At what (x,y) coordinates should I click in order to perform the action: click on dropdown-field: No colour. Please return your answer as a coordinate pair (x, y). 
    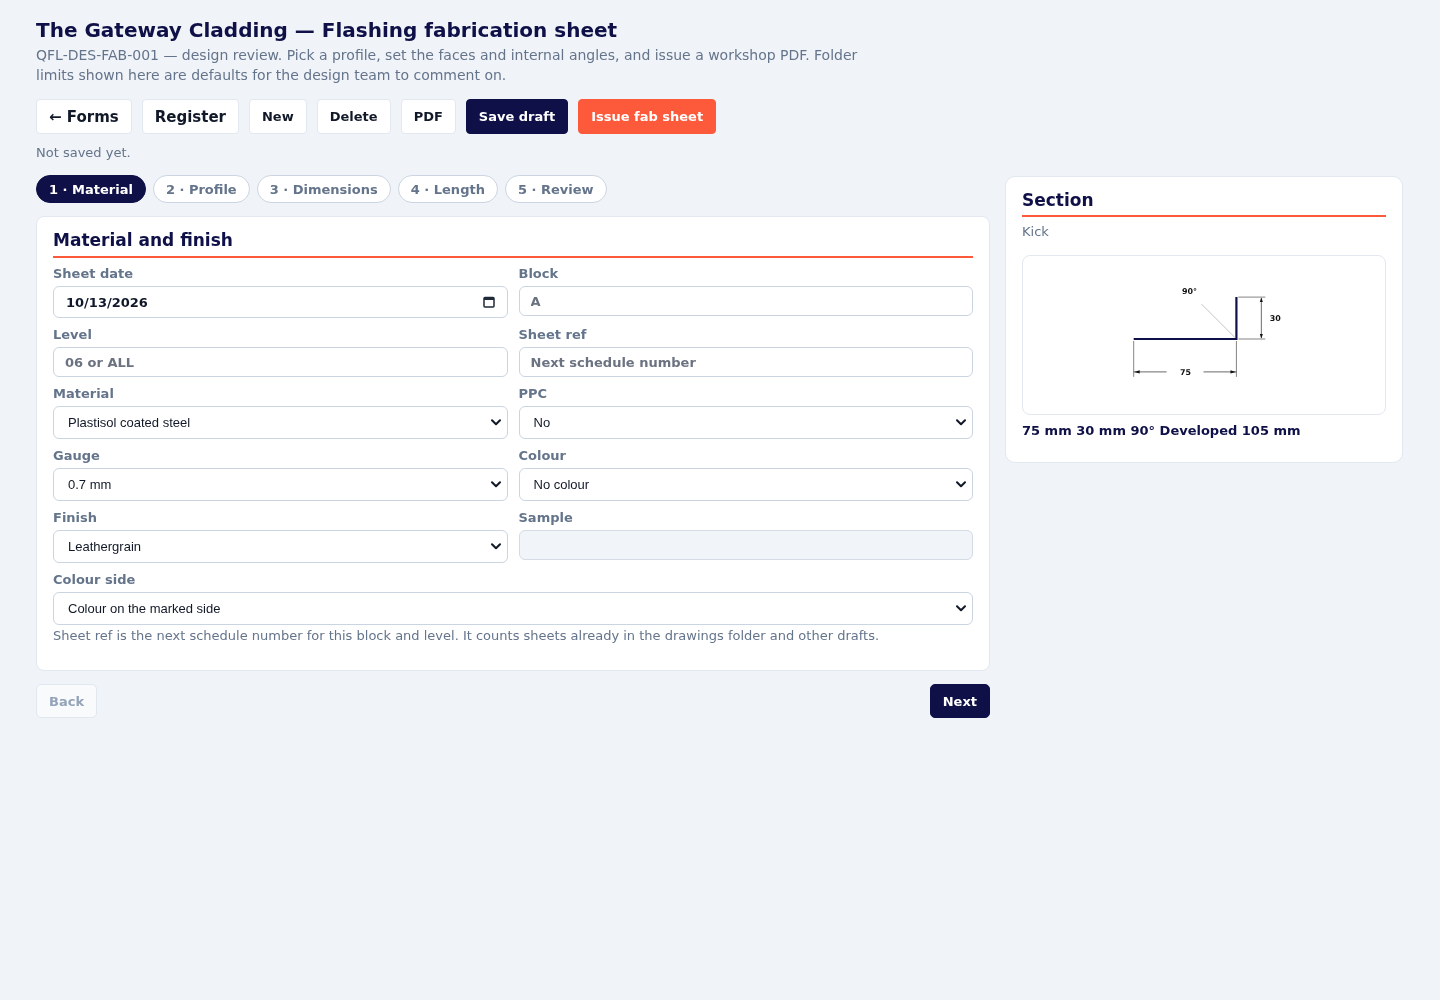
    Looking at the image, I should click on (745, 484).